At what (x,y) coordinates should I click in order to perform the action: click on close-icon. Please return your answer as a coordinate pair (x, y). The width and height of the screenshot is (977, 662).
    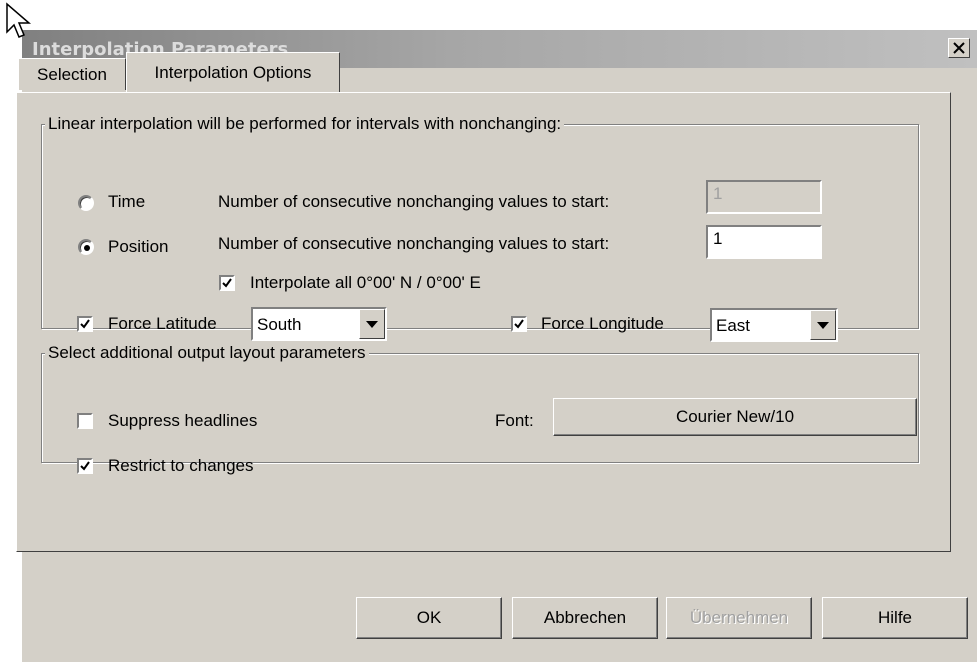
    Looking at the image, I should click on (959, 48).